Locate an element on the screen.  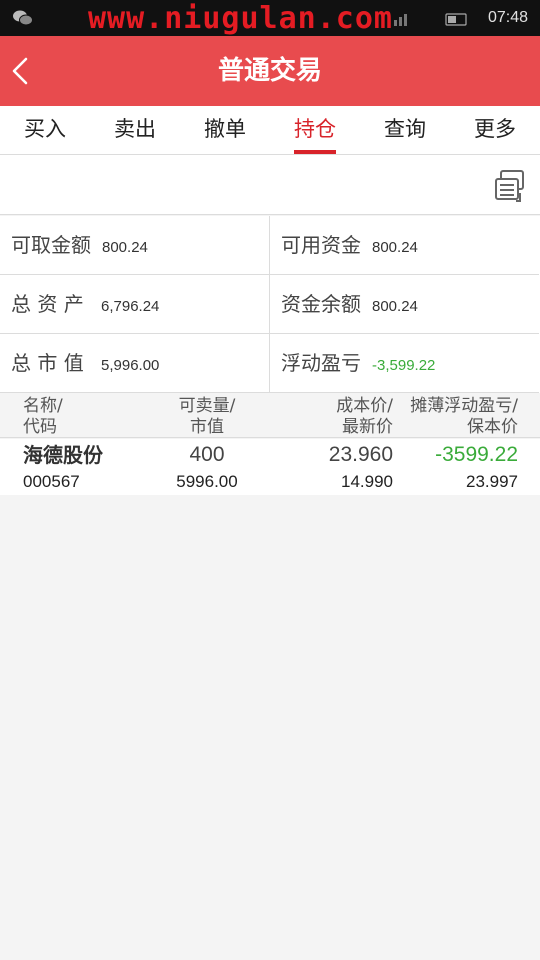
summary-label: 总 资 产 is located at coordinates (47, 304).